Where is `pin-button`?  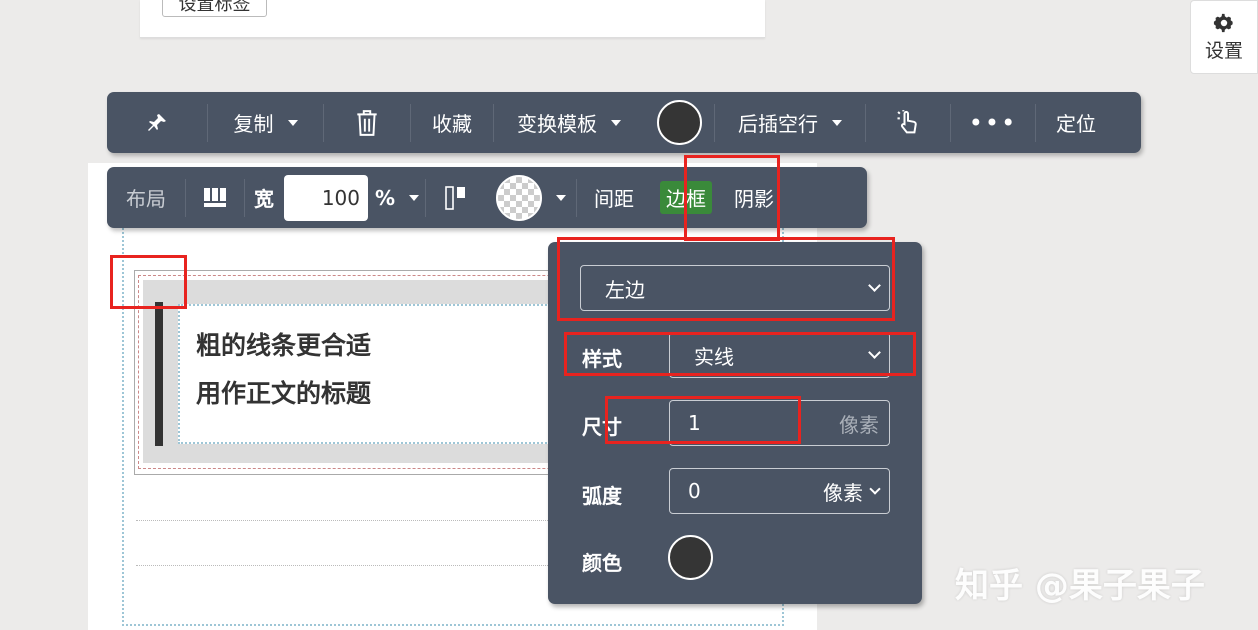 pin-button is located at coordinates (157, 122).